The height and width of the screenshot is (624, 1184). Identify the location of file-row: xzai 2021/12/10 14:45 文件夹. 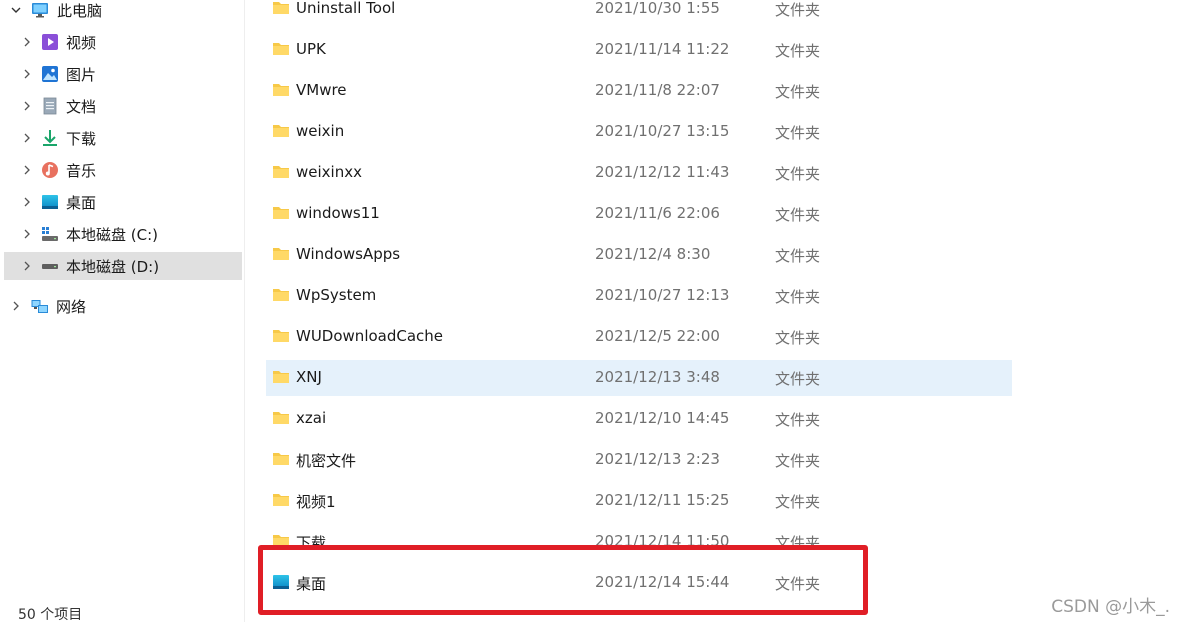
(639, 419).